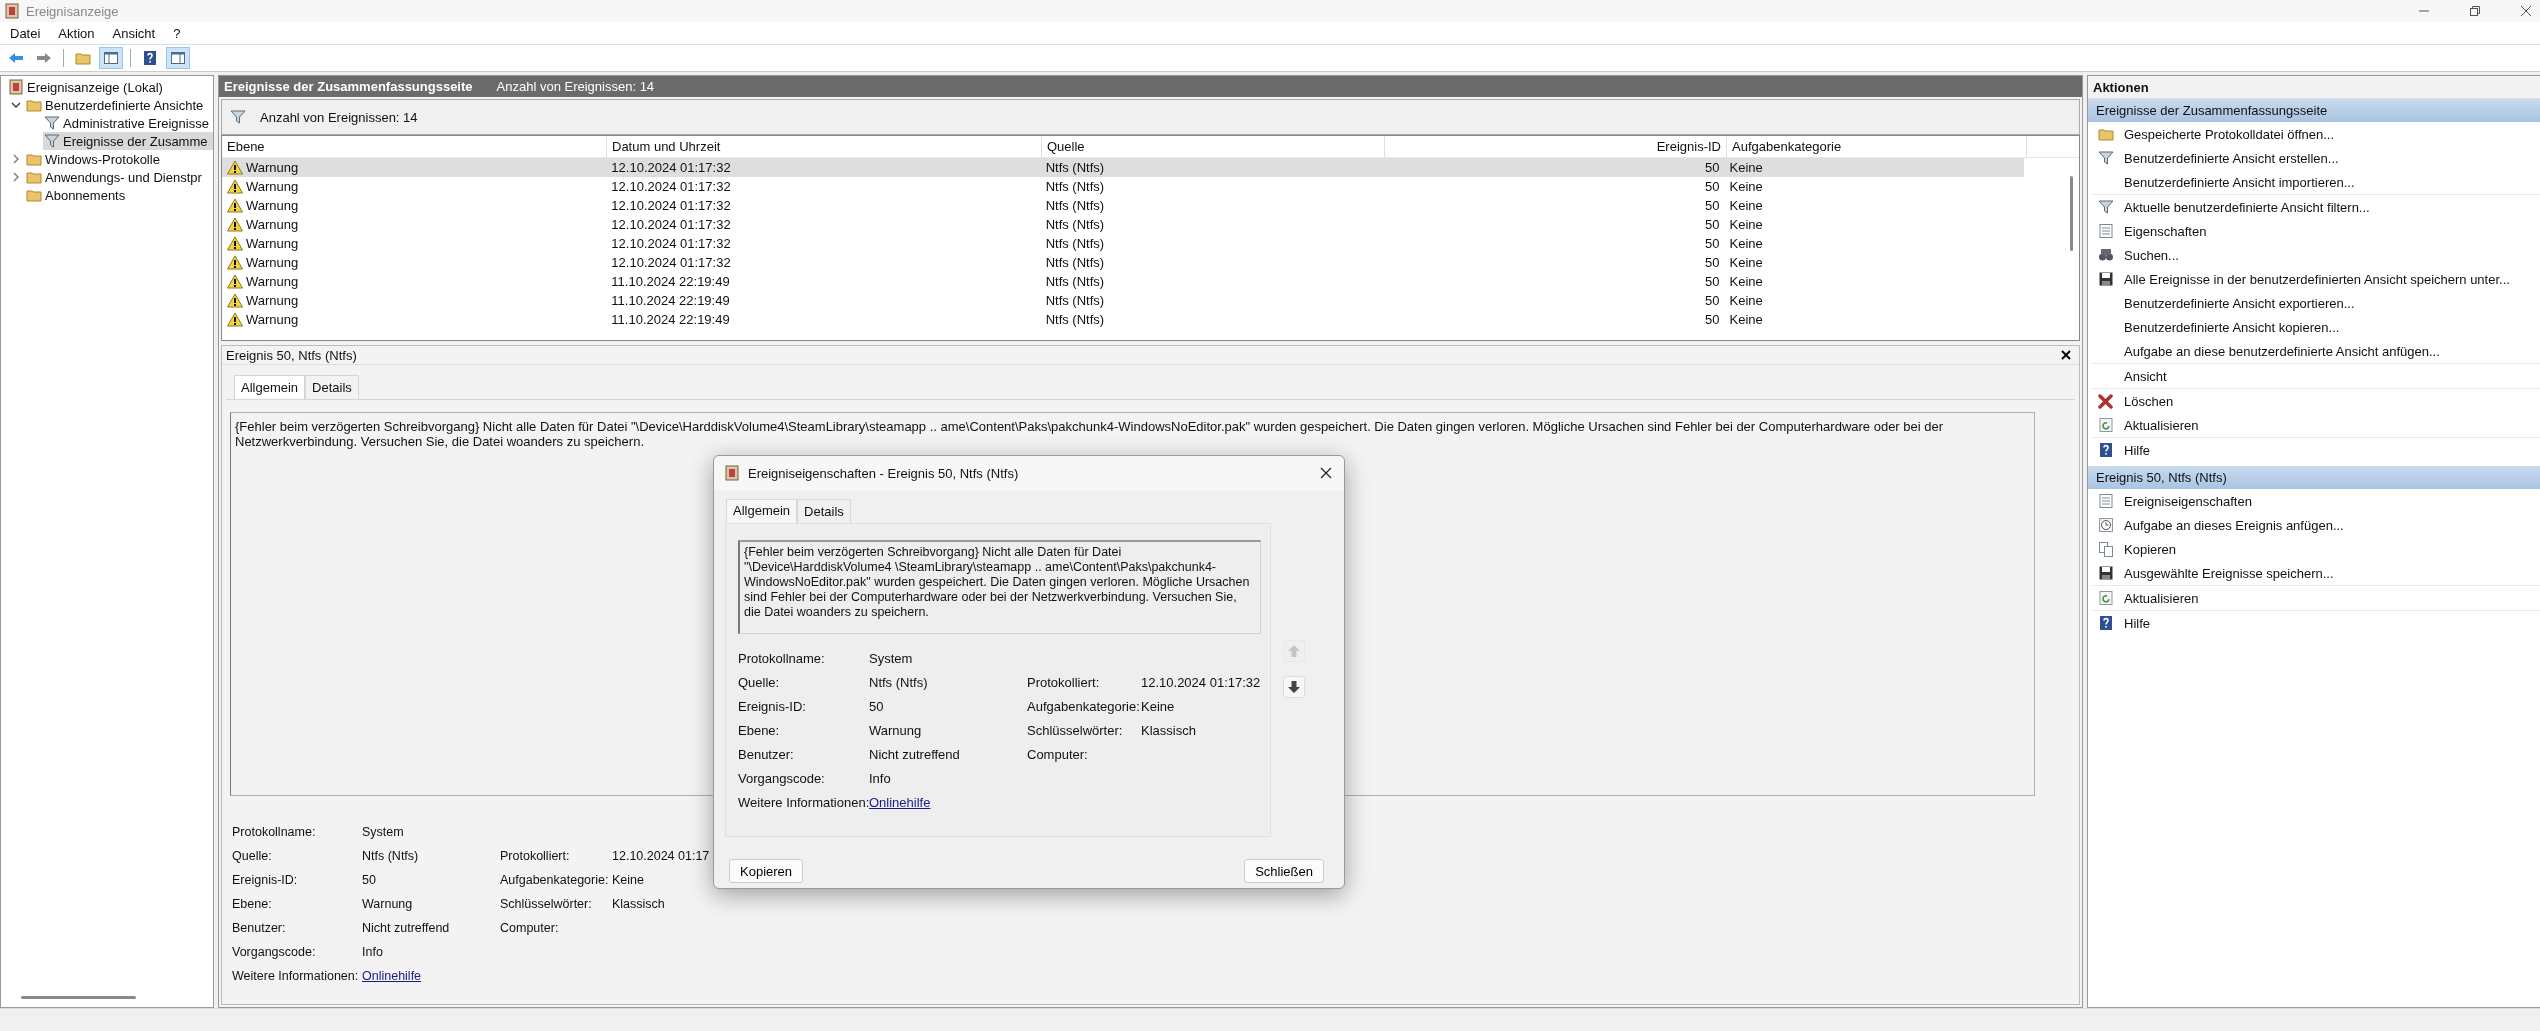 The image size is (2540, 1031). I want to click on menu-item: ?, so click(177, 33).